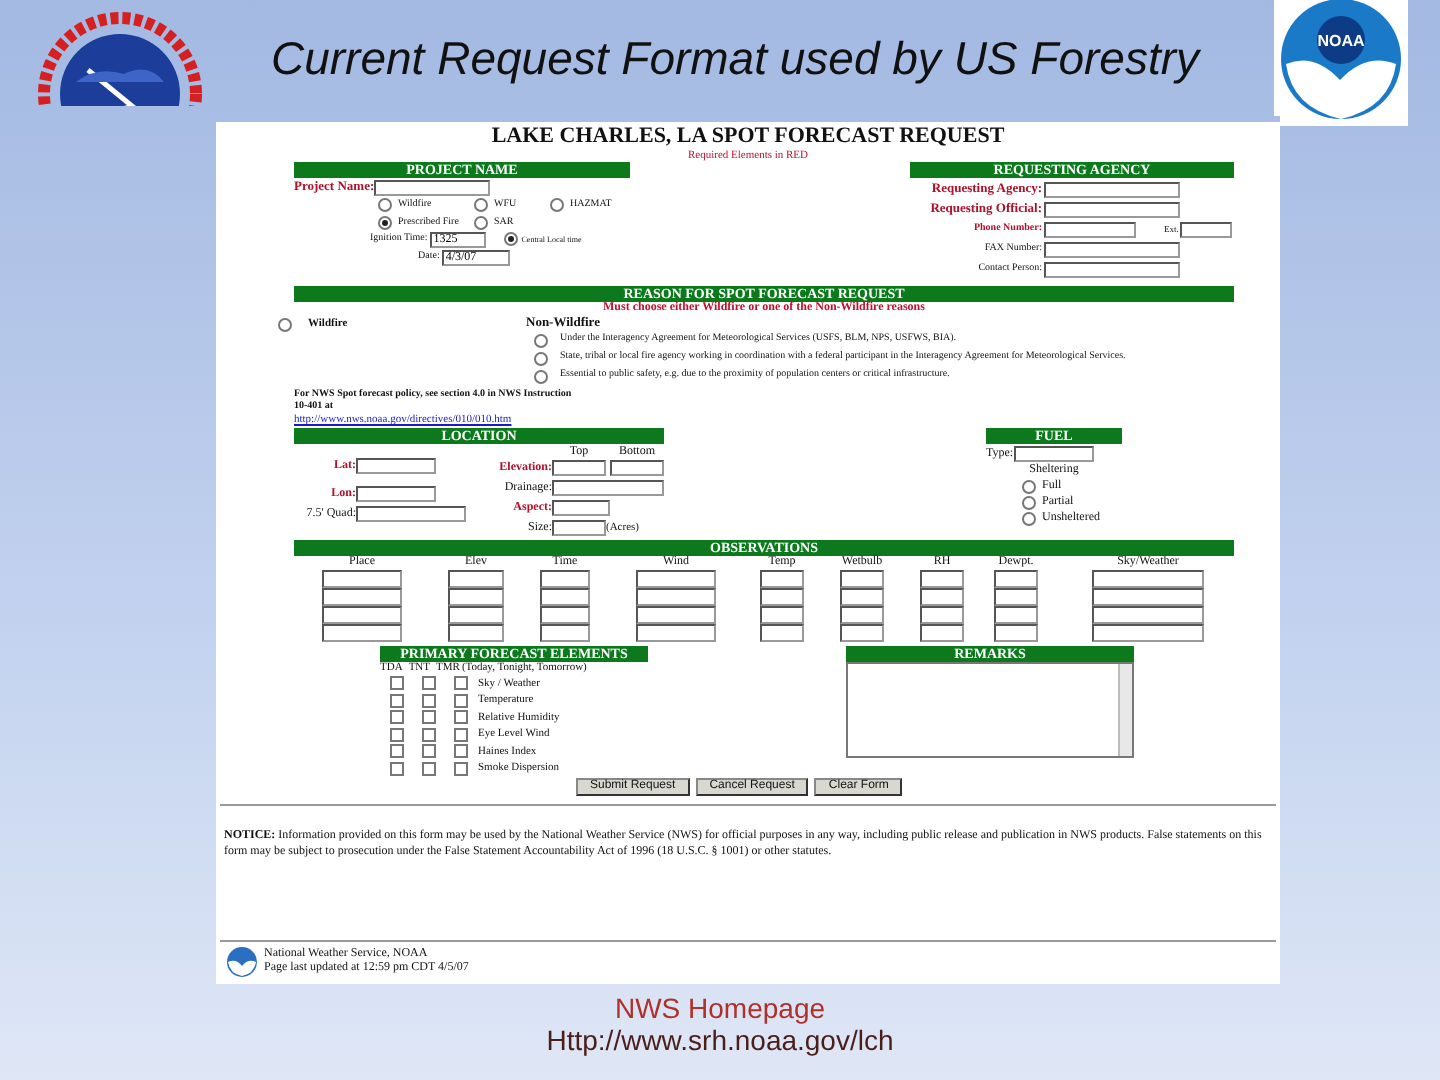 This screenshot has width=1440, height=1080. Describe the element at coordinates (748, 137) in the screenshot. I see `form-title: LAKE CHARLES, LA SPOT FORECAST REQUEST` at that location.